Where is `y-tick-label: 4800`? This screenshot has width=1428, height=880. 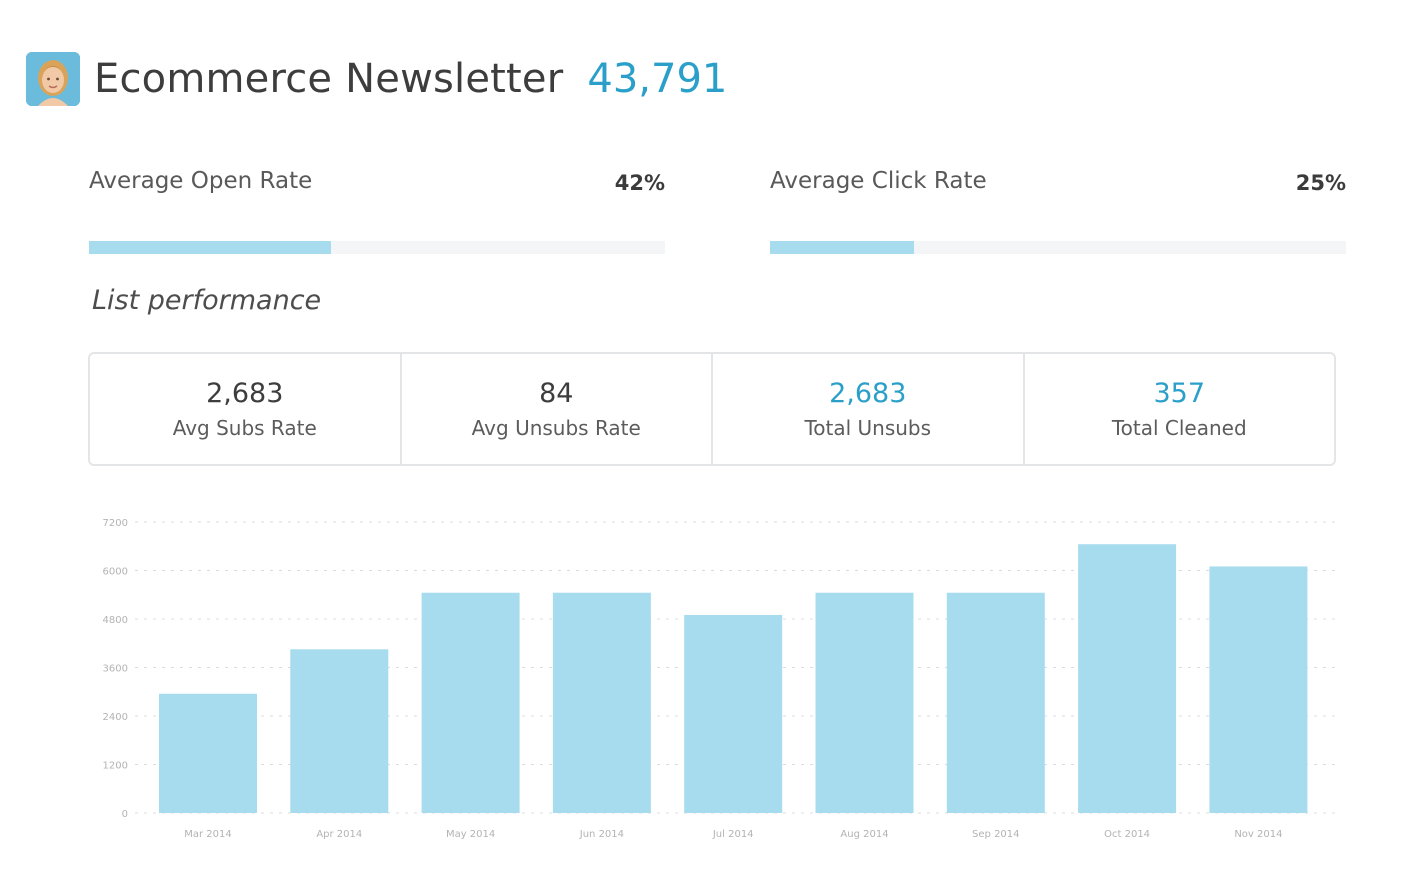 y-tick-label: 4800 is located at coordinates (115, 620).